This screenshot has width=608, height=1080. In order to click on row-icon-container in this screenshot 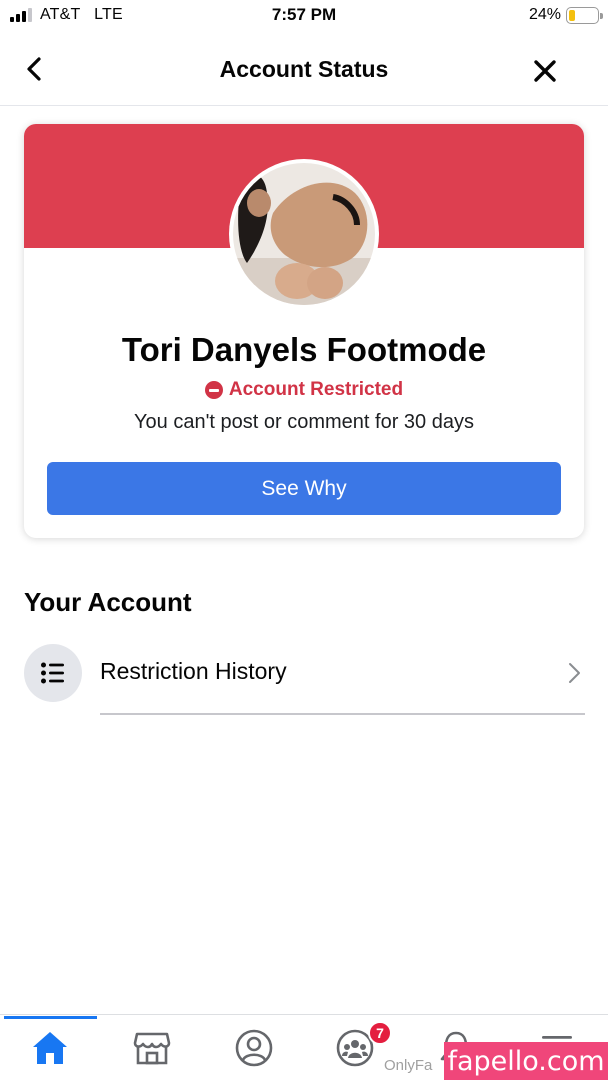, I will do `click(53, 673)`.